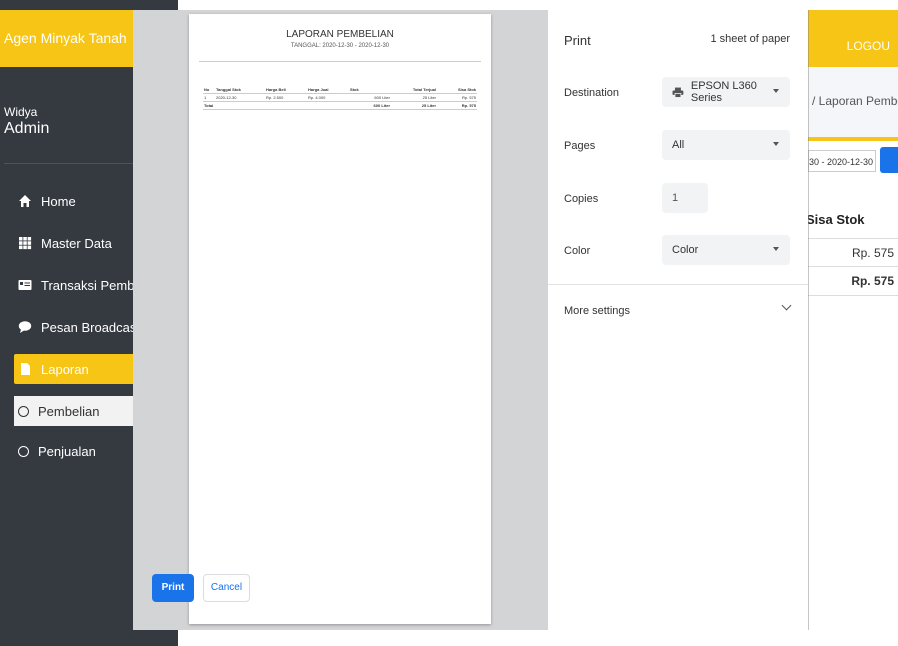  What do you see at coordinates (849, 252) in the screenshot?
I see `table-row: Rp. 575` at bounding box center [849, 252].